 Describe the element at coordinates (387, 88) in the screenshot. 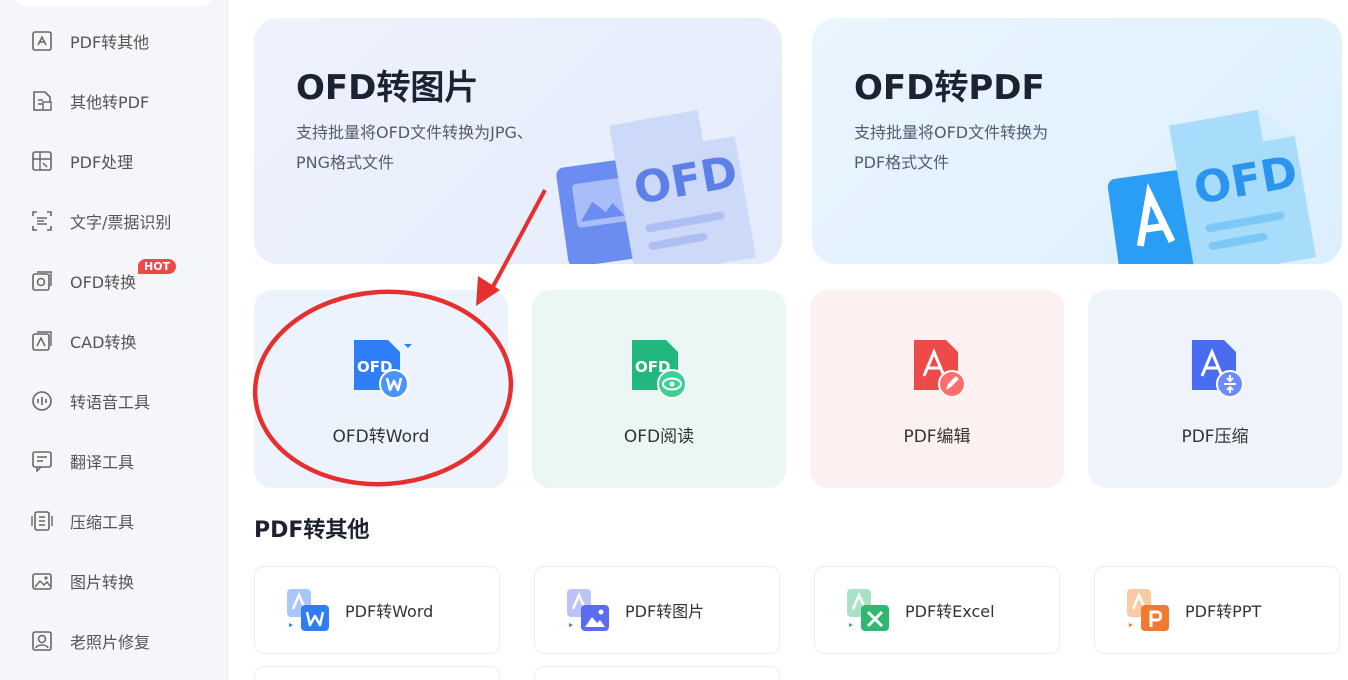

I see `banner-title: OFD转图片` at that location.